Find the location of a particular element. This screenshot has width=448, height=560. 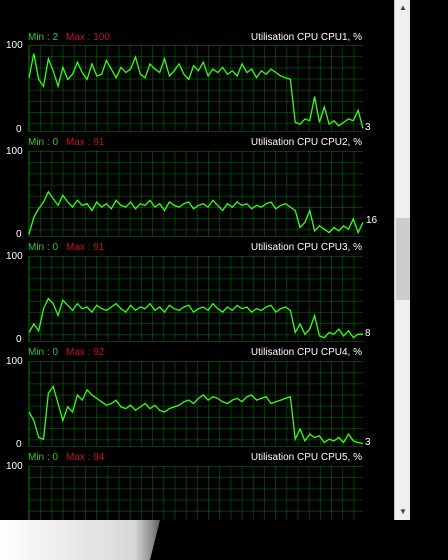

desktop-background-strip is located at coordinates (224, 540).